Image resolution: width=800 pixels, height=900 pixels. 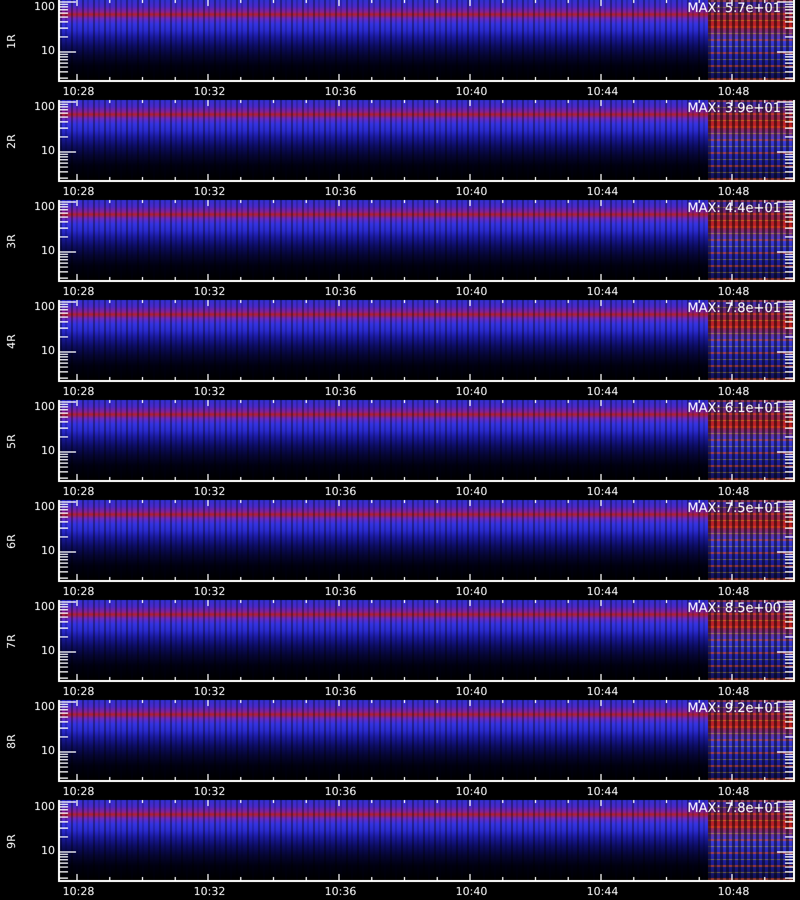 What do you see at coordinates (734, 8) in the screenshot?
I see `max-value-label: MAX: 5.7e+01` at bounding box center [734, 8].